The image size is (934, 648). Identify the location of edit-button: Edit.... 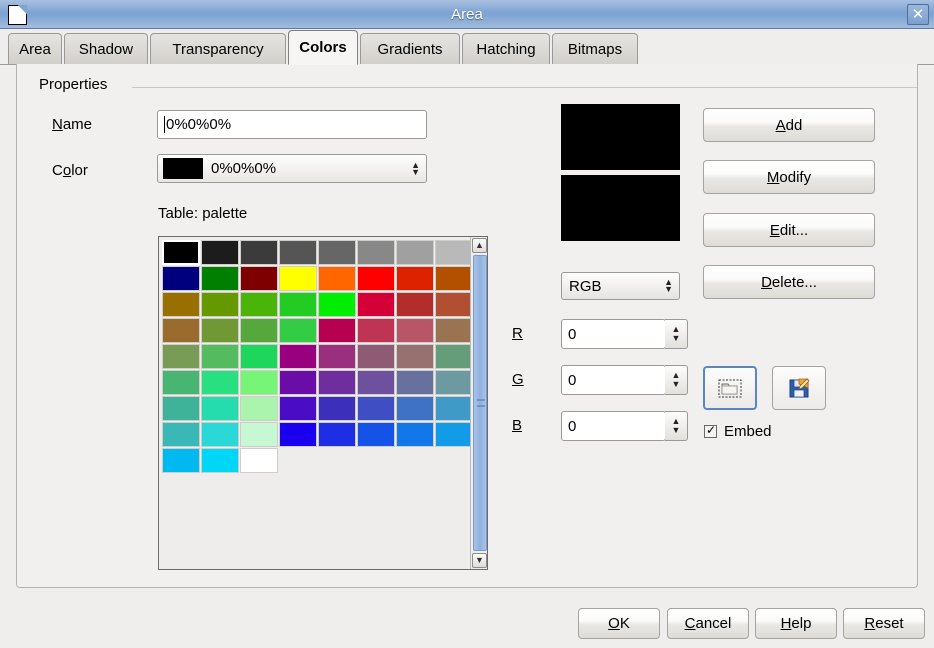
(789, 230).